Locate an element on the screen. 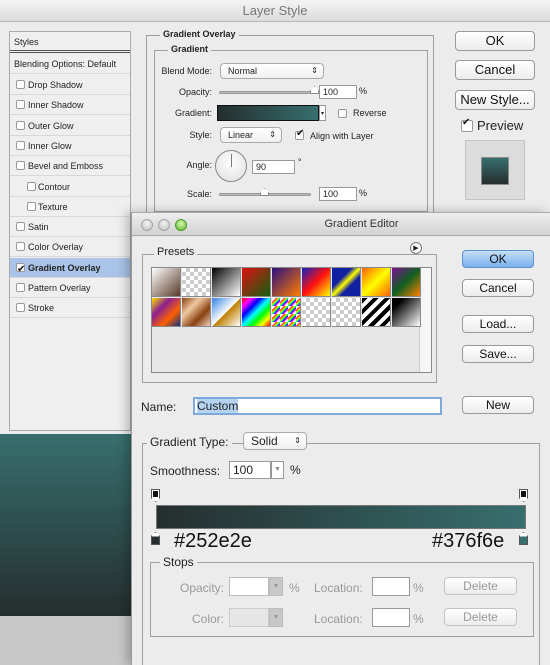  opacity-input: 100 is located at coordinates (338, 92).